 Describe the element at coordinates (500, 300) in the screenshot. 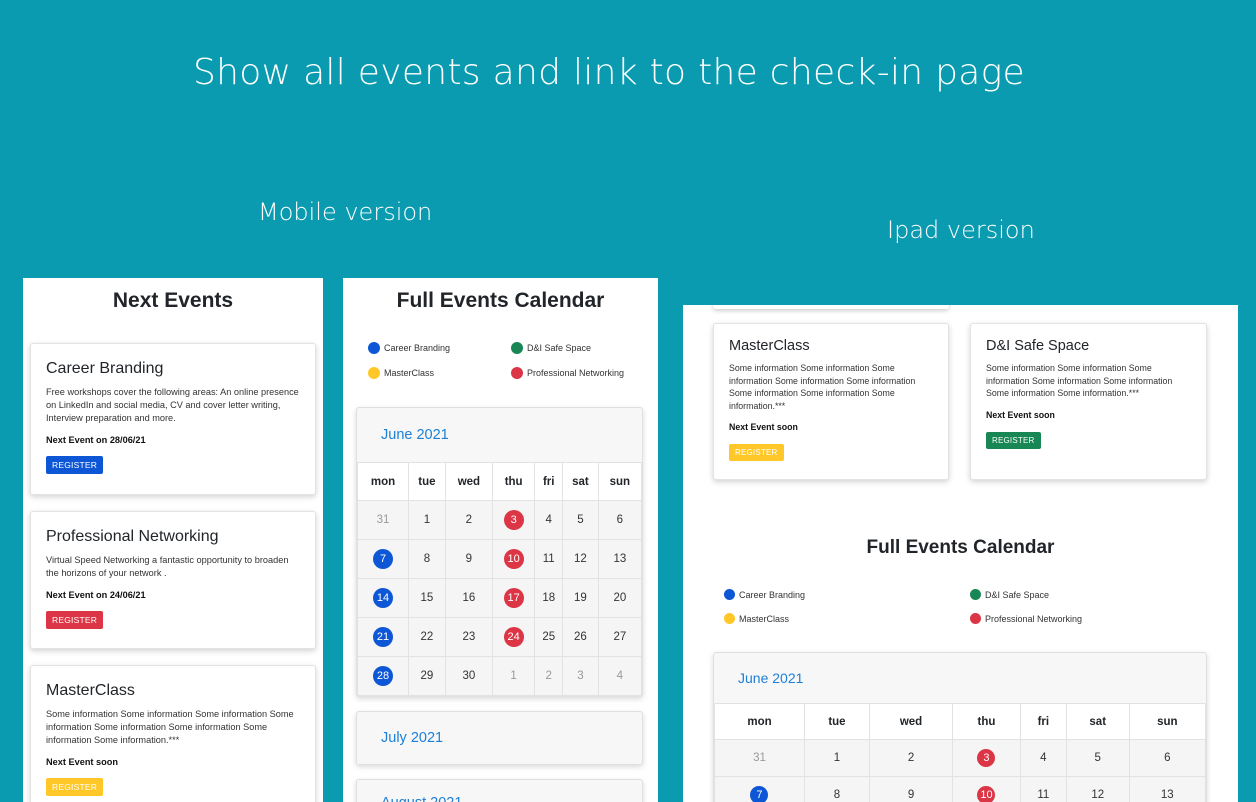

I see `calendar-title: Full Events Calendar` at that location.